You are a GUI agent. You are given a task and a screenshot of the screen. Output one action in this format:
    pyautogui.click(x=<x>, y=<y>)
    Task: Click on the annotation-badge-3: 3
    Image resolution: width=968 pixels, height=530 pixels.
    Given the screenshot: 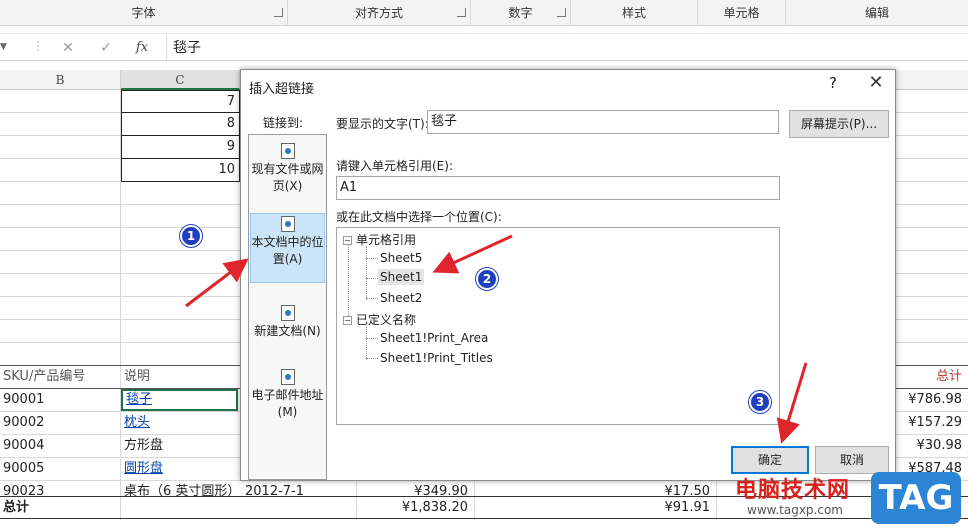 What is the action you would take?
    pyautogui.click(x=760, y=402)
    